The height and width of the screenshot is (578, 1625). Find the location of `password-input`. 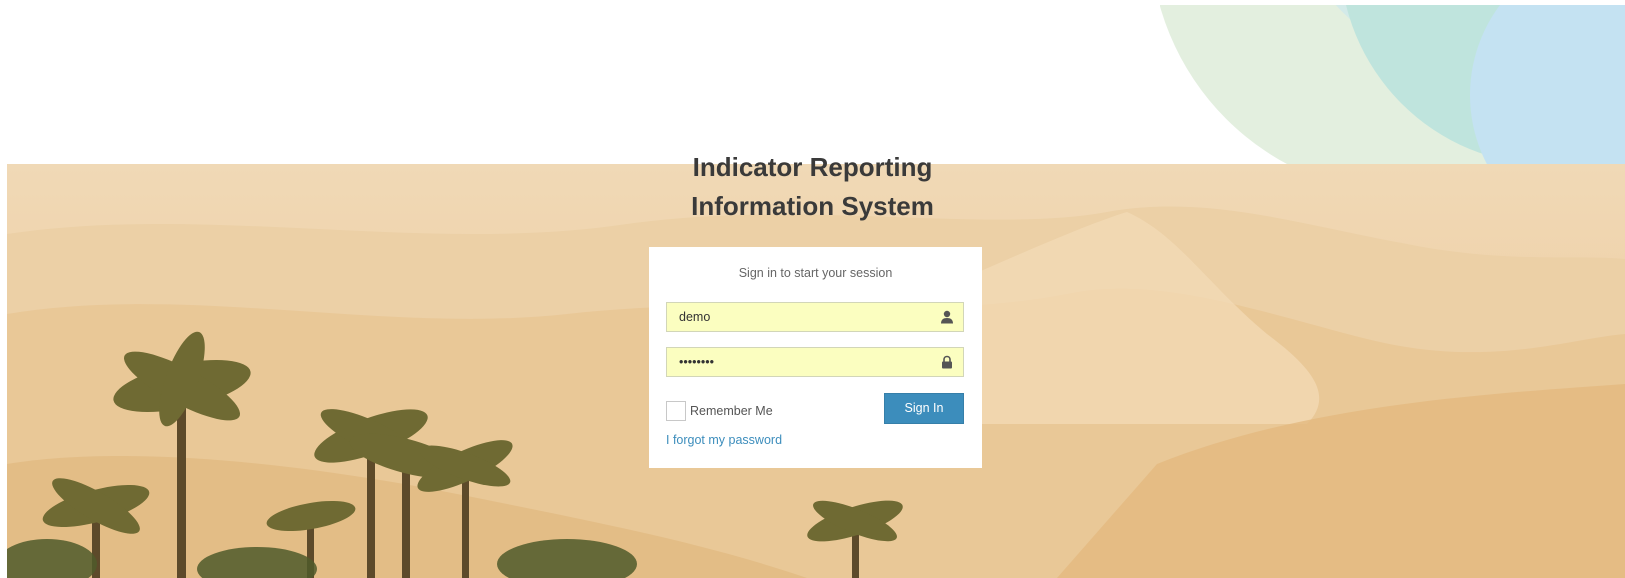

password-input is located at coordinates (797, 362).